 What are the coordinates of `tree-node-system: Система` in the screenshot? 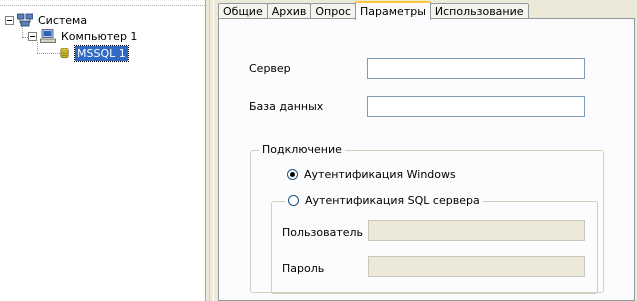 It's located at (47, 20).